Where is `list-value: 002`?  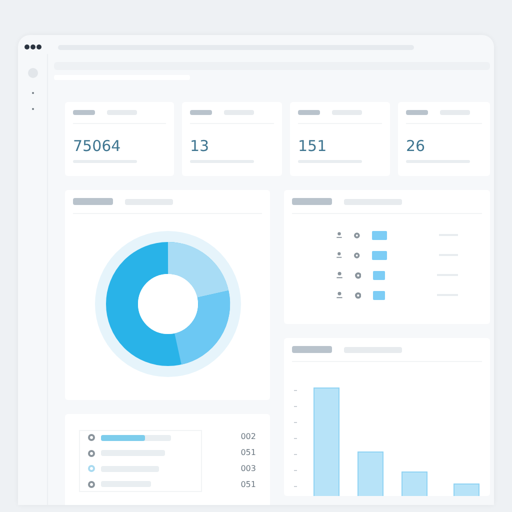
list-value: 002 is located at coordinates (248, 437).